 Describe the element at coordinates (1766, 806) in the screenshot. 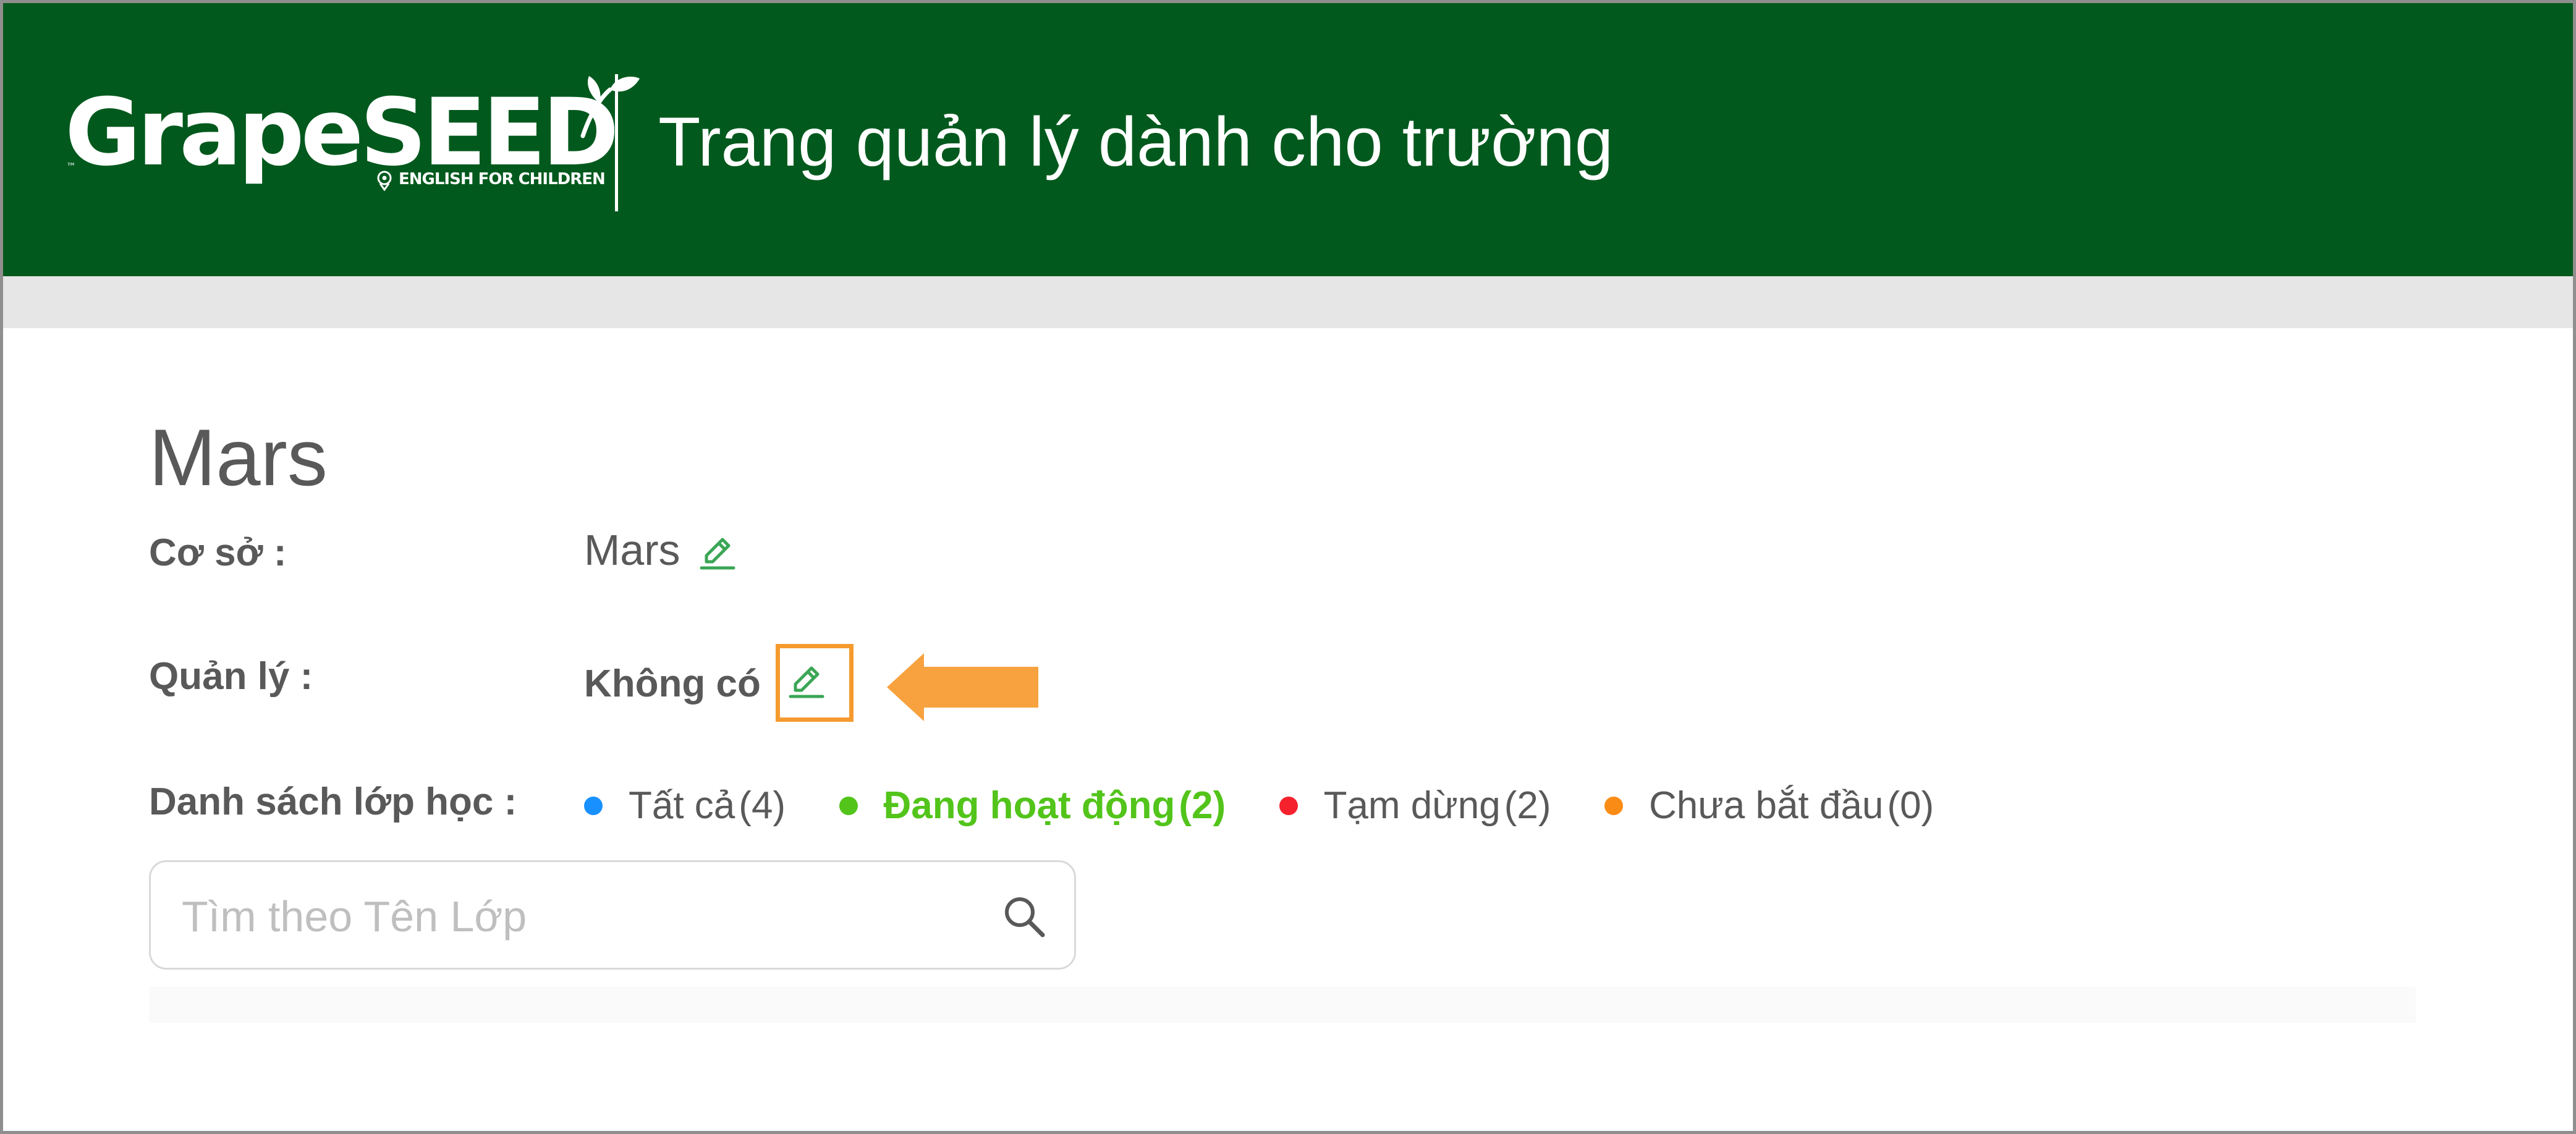

I see `filter-label: Chưa bắt đầu` at that location.